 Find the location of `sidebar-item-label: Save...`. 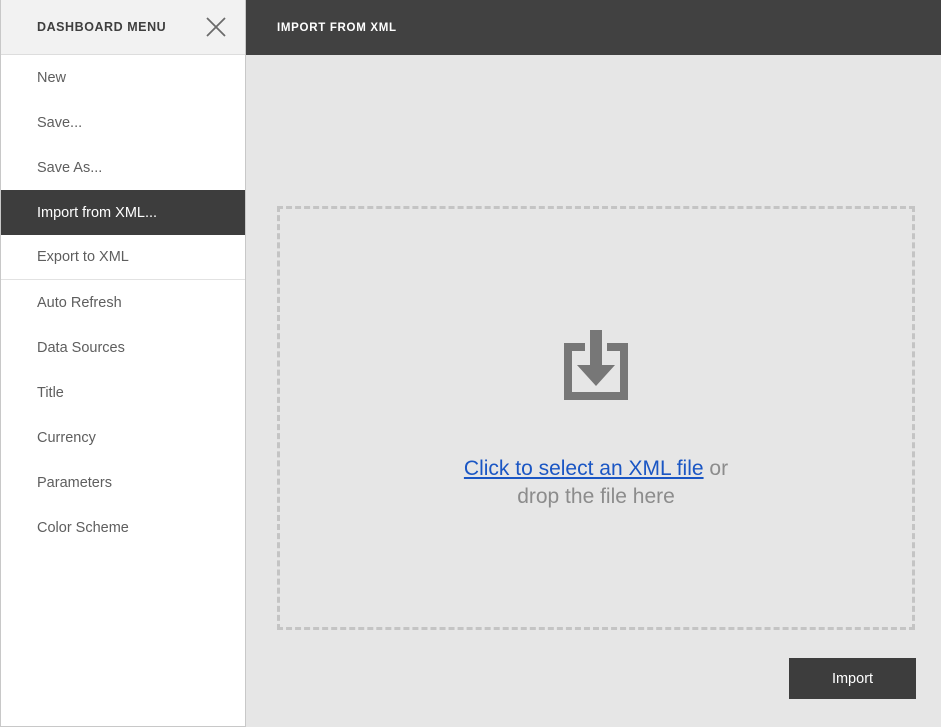

sidebar-item-label: Save... is located at coordinates (60, 122).